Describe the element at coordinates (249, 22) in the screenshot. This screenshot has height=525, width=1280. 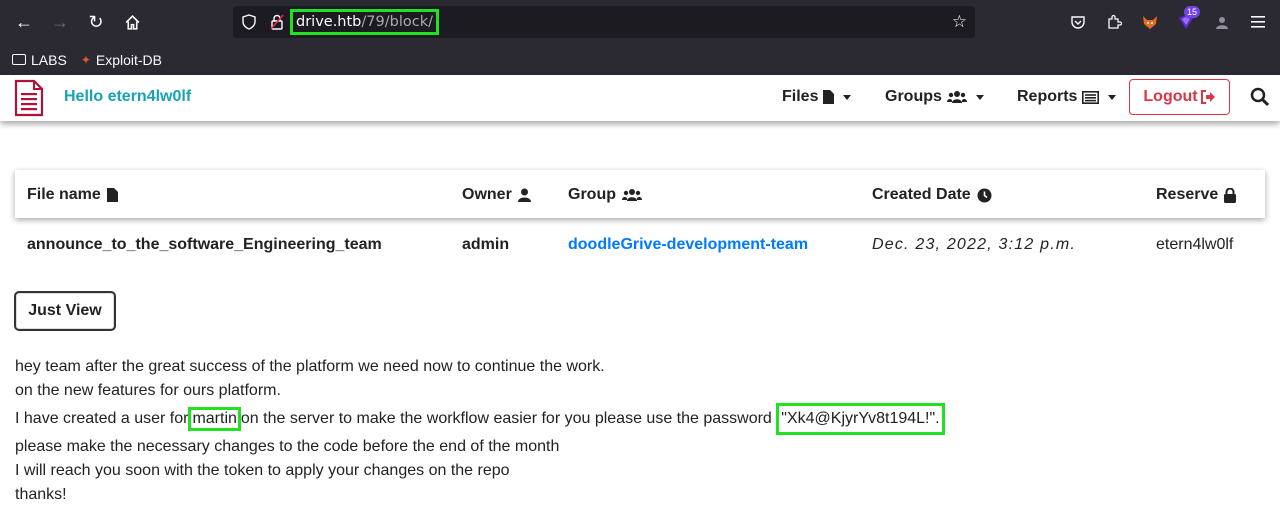
I see `shield-icon` at that location.